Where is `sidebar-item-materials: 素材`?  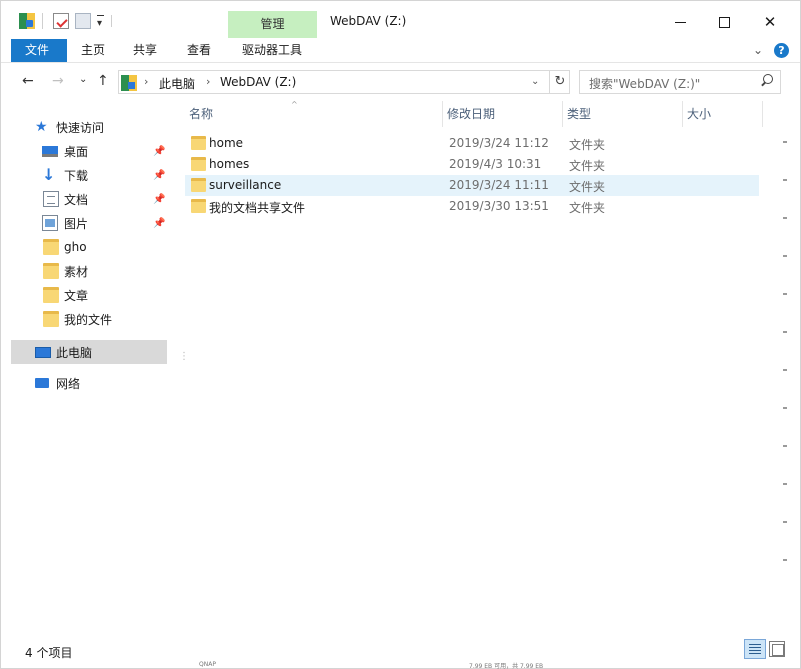 sidebar-item-materials: 素材 is located at coordinates (89, 271).